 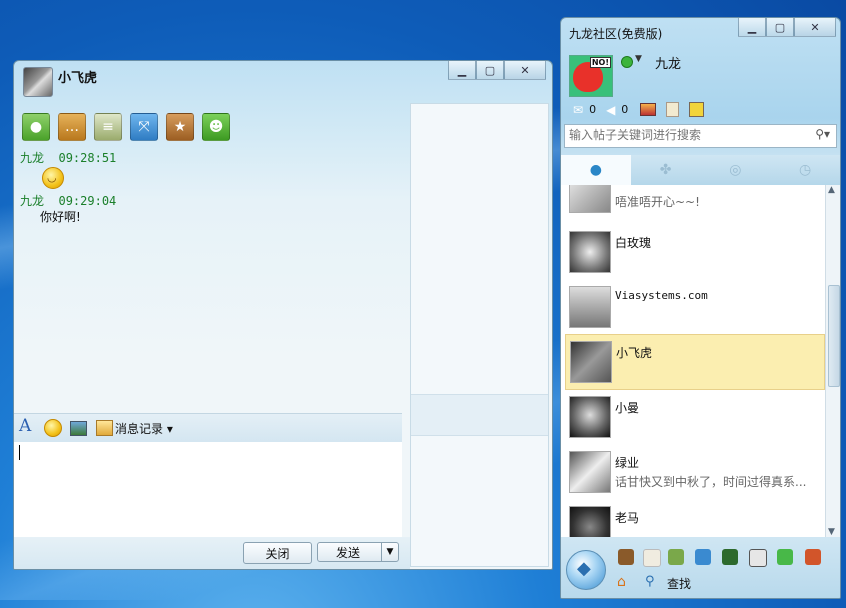 What do you see at coordinates (700, 568) in the screenshot?
I see `bottom-dock: ⌂ ⚲ 查找` at bounding box center [700, 568].